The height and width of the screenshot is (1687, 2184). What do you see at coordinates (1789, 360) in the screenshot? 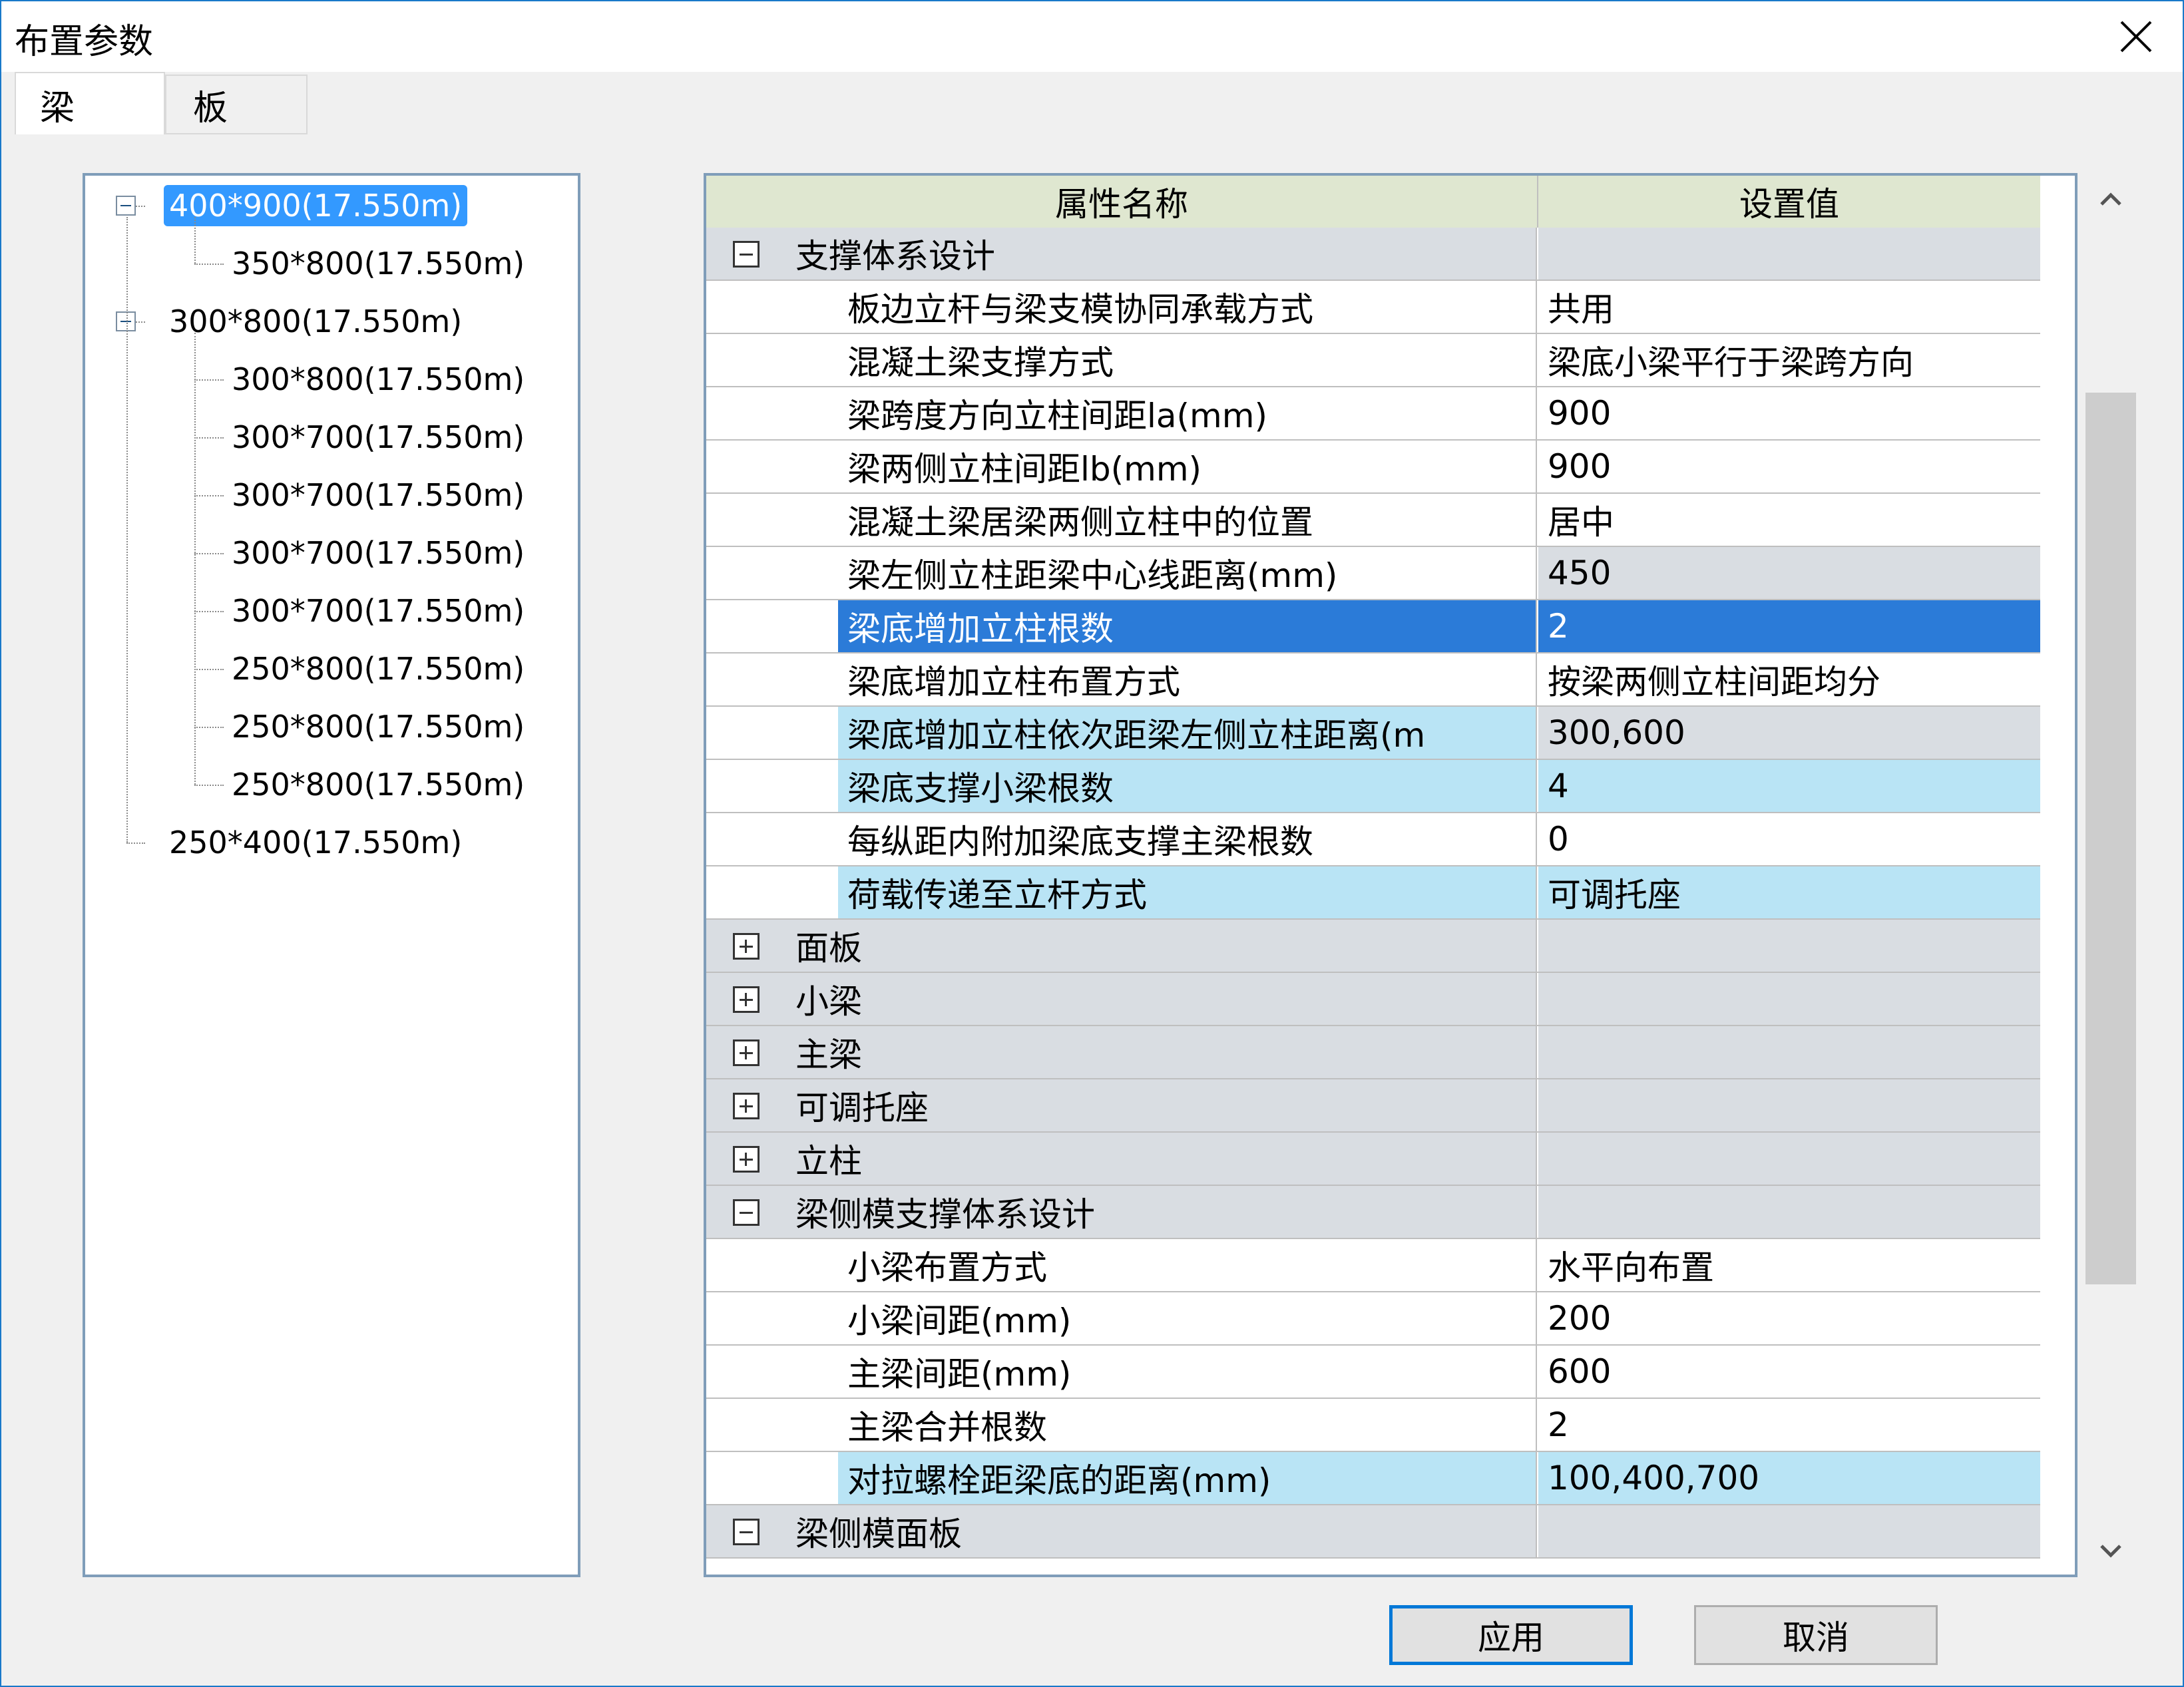
I see `property-value: 梁底小梁平行于梁跨方向` at bounding box center [1789, 360].